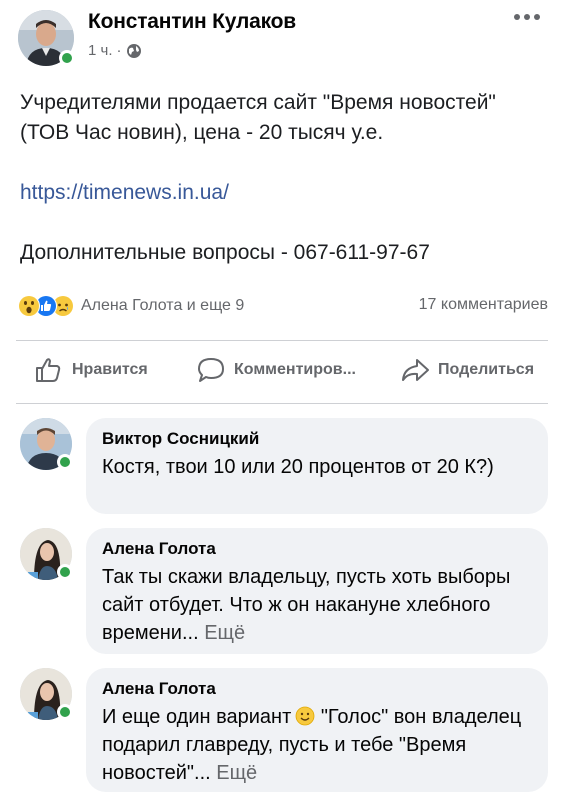 The image size is (561, 800). What do you see at coordinates (192, 22) in the screenshot?
I see `post-author-name: Константин Кулаков` at bounding box center [192, 22].